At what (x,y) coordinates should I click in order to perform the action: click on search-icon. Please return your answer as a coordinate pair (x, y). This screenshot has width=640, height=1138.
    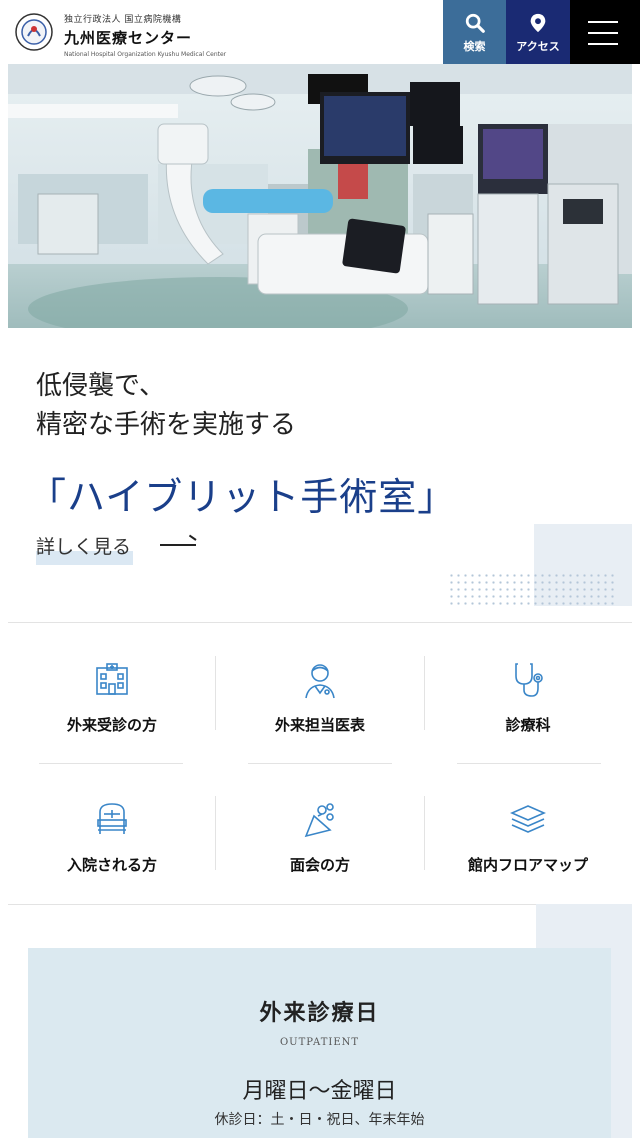
    Looking at the image, I should click on (475, 23).